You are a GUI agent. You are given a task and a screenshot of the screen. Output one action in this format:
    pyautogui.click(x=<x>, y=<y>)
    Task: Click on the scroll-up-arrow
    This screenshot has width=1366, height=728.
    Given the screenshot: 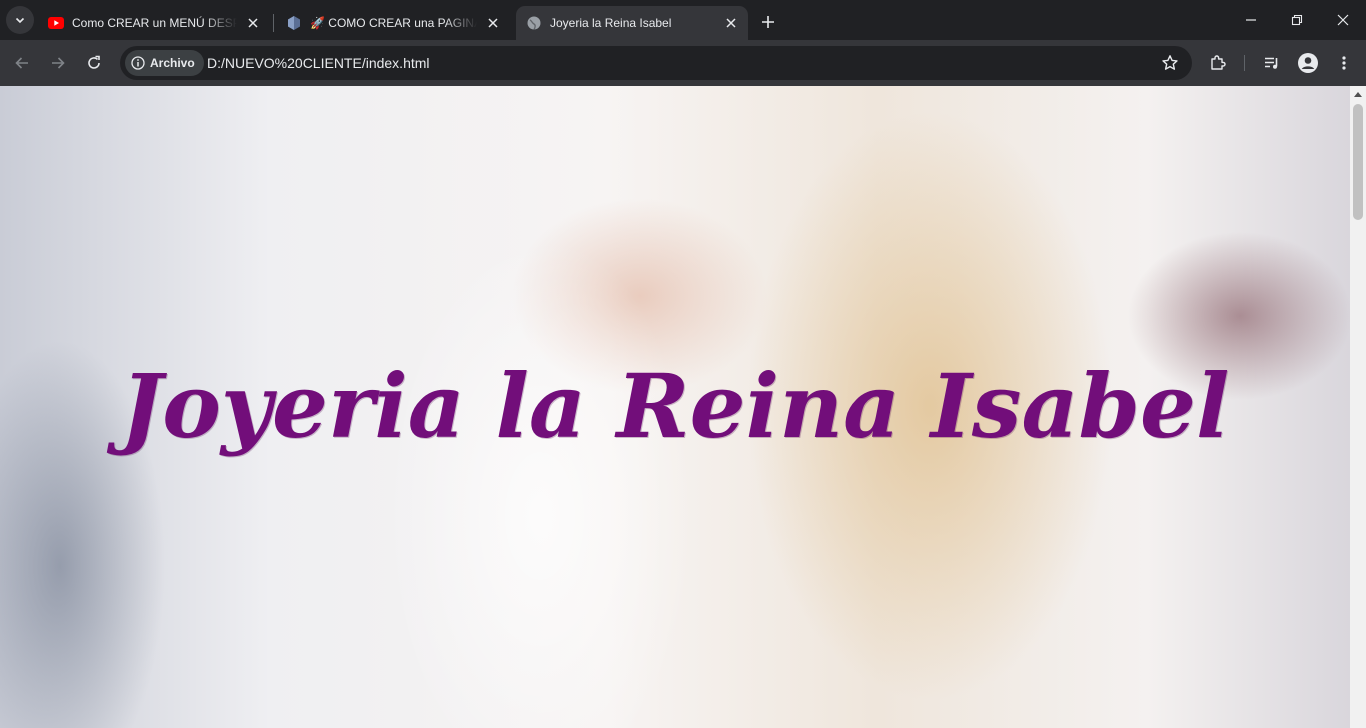 What is the action you would take?
    pyautogui.click(x=1358, y=94)
    